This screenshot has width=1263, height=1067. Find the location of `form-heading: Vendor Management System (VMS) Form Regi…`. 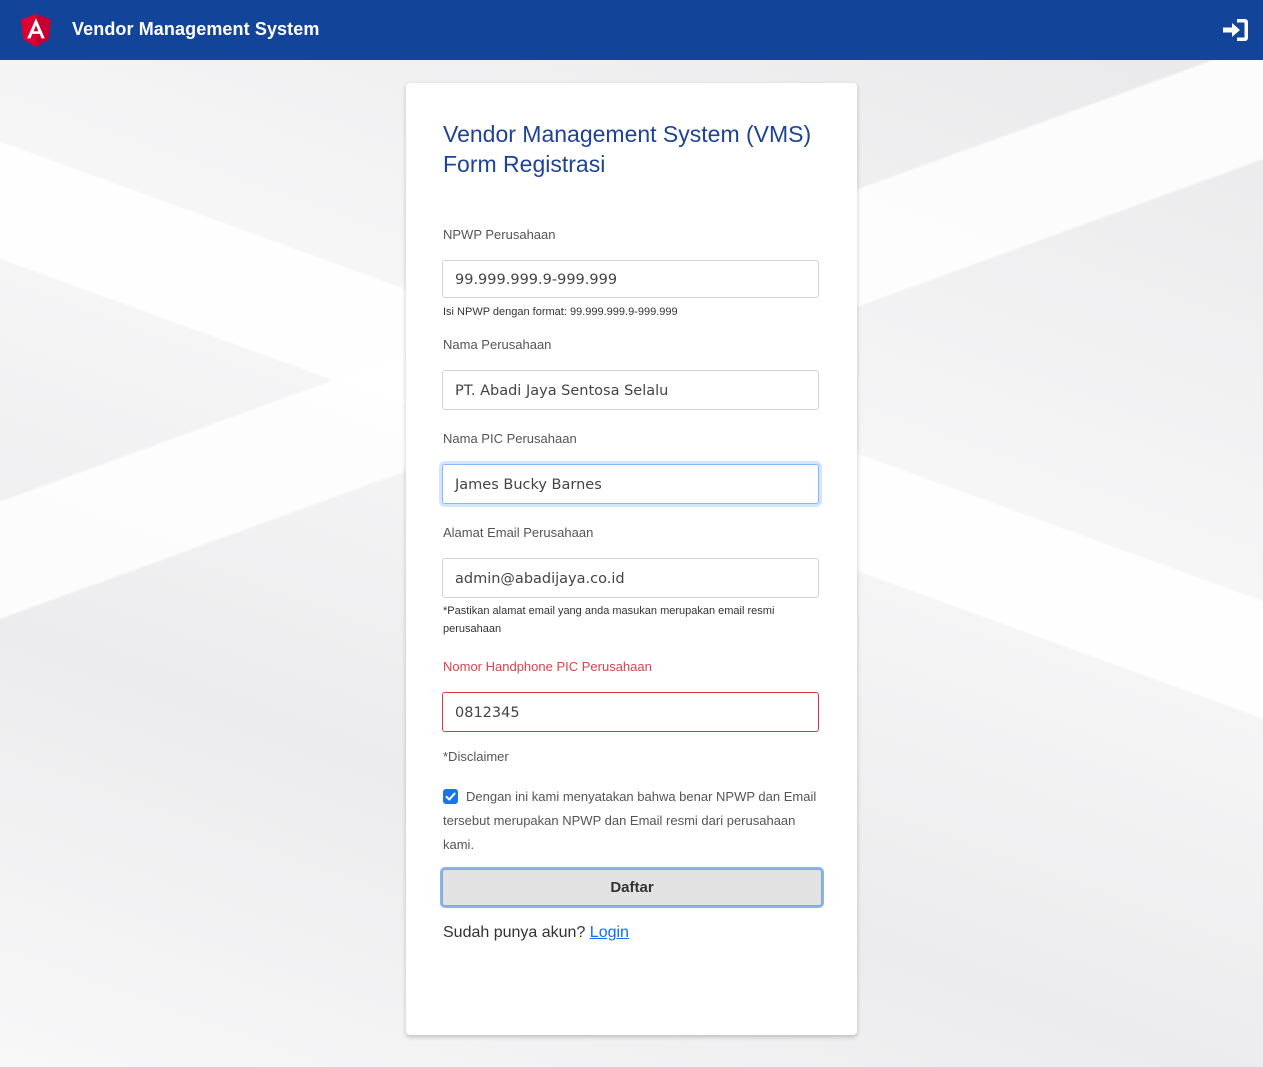

form-heading: Vendor Management System (VMS) Form Regi… is located at coordinates (638, 149).